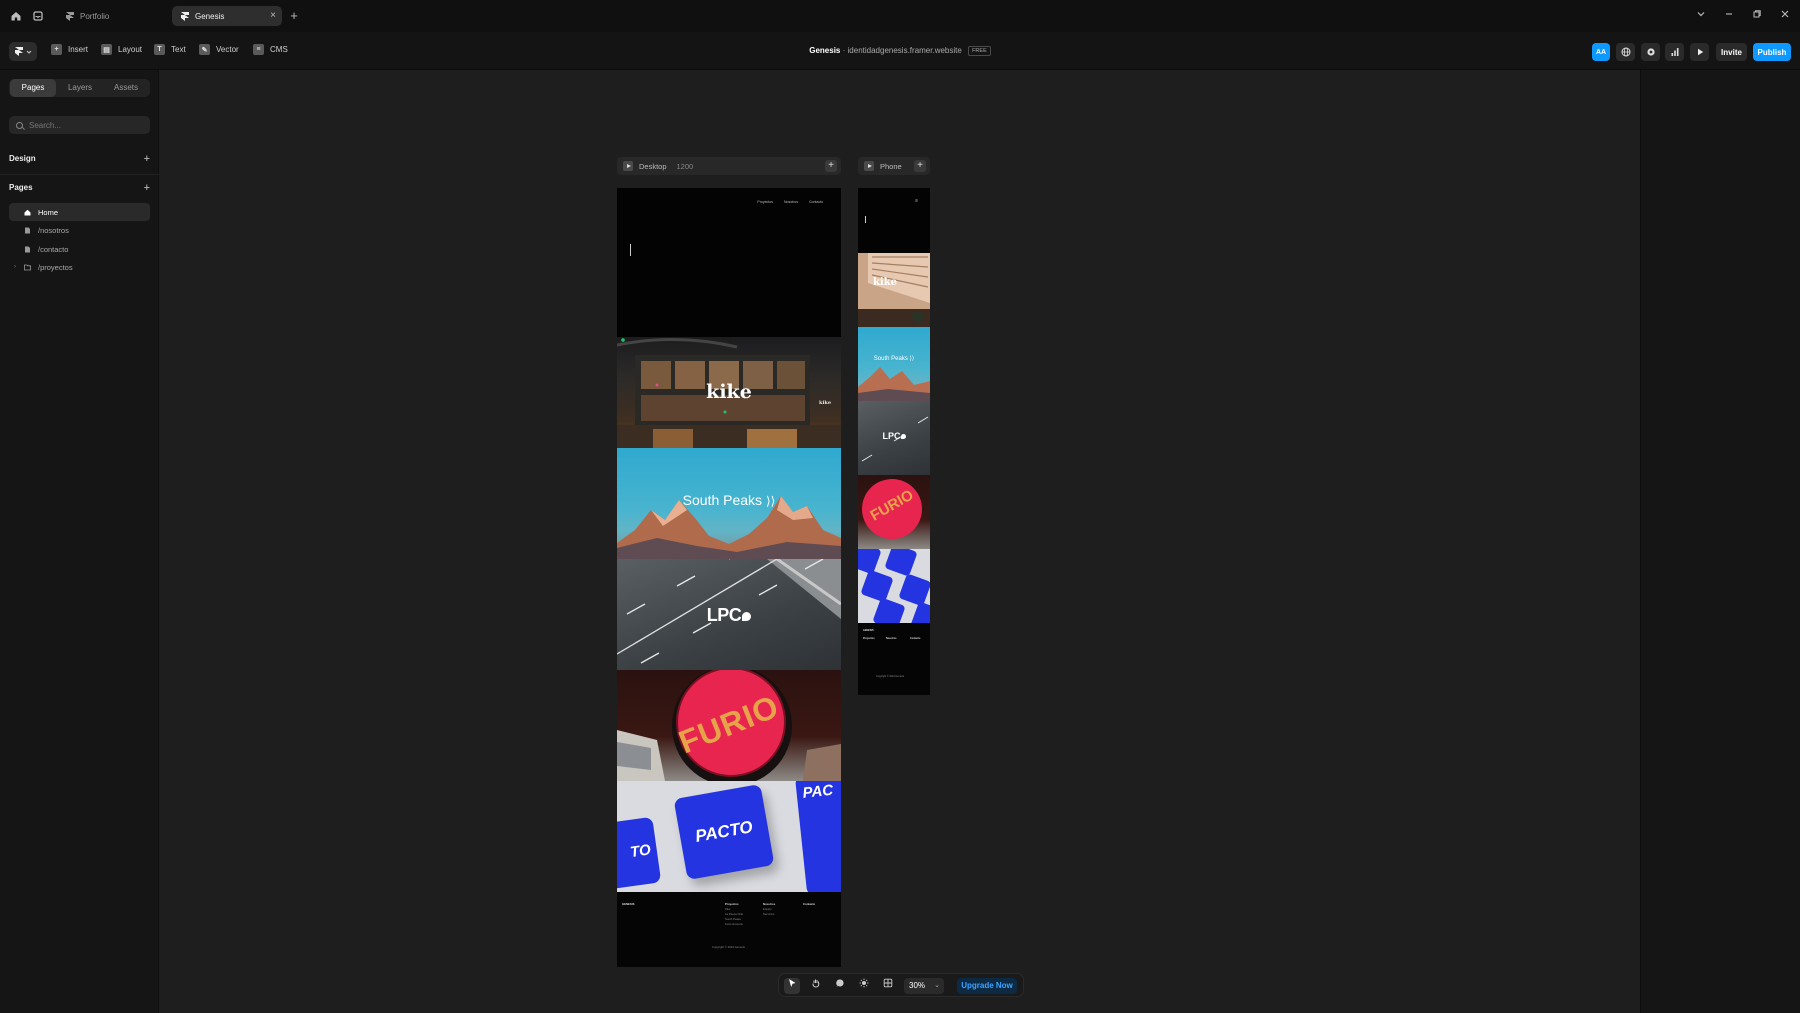 The image size is (1800, 1013). I want to click on desktop-hero-section: Proyectos Nosotros Contacto, so click(729, 262).